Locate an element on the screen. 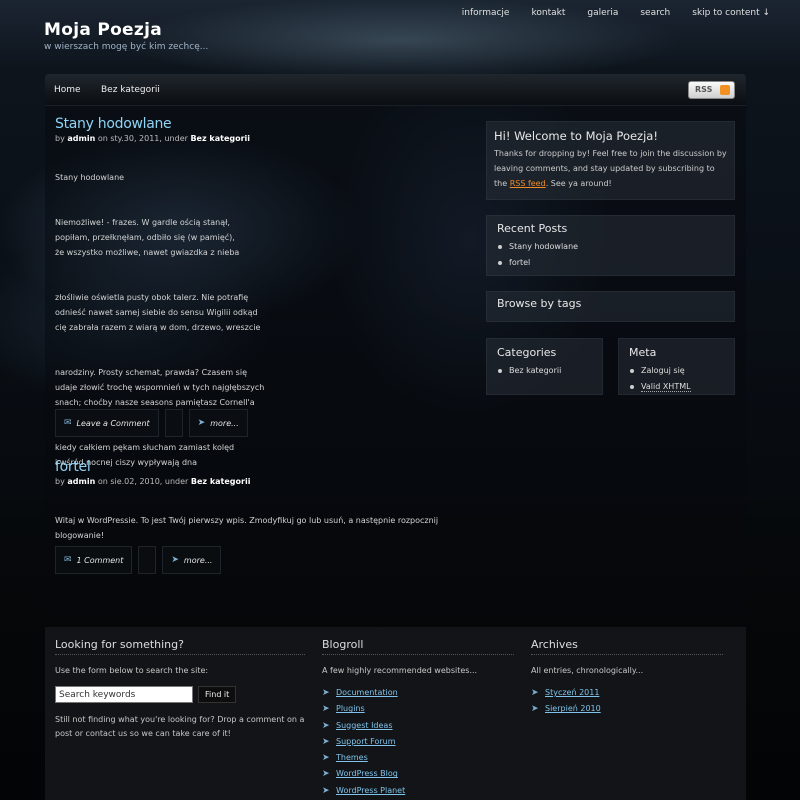 This screenshot has width=800, height=800. welcome-title: Hi! Welcome to Moja Poezja! is located at coordinates (576, 136).